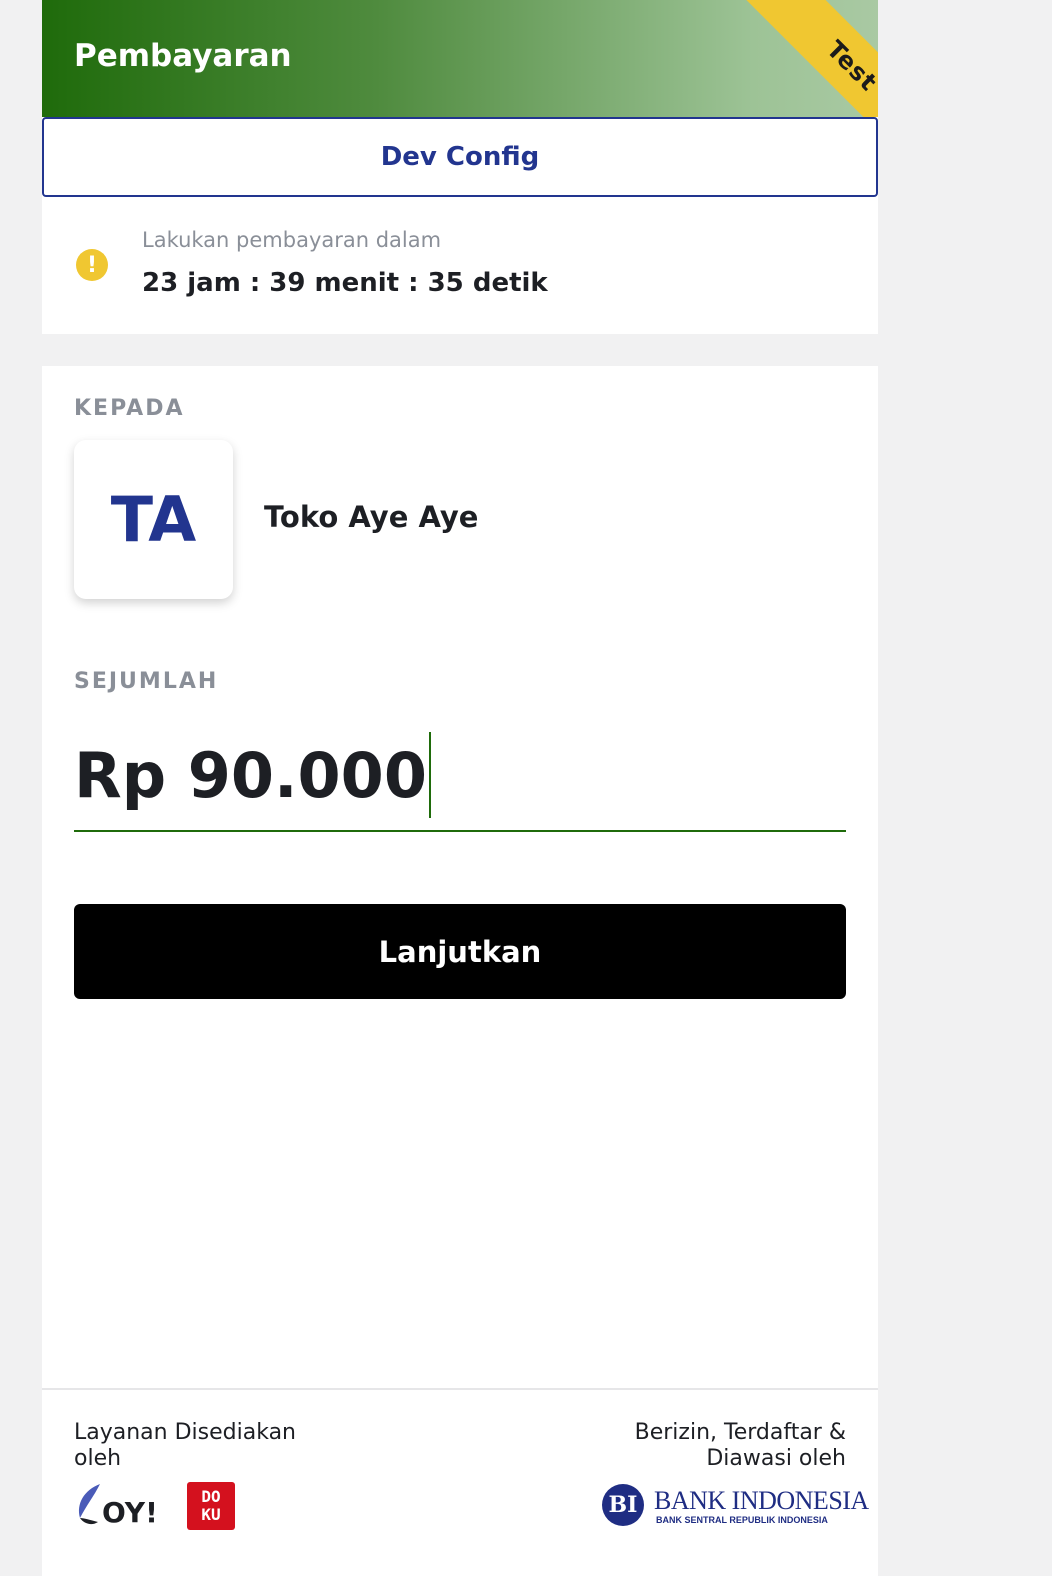 This screenshot has height=1576, width=1052. What do you see at coordinates (623, 1505) in the screenshot?
I see `bi-emblem-icon: BI` at bounding box center [623, 1505].